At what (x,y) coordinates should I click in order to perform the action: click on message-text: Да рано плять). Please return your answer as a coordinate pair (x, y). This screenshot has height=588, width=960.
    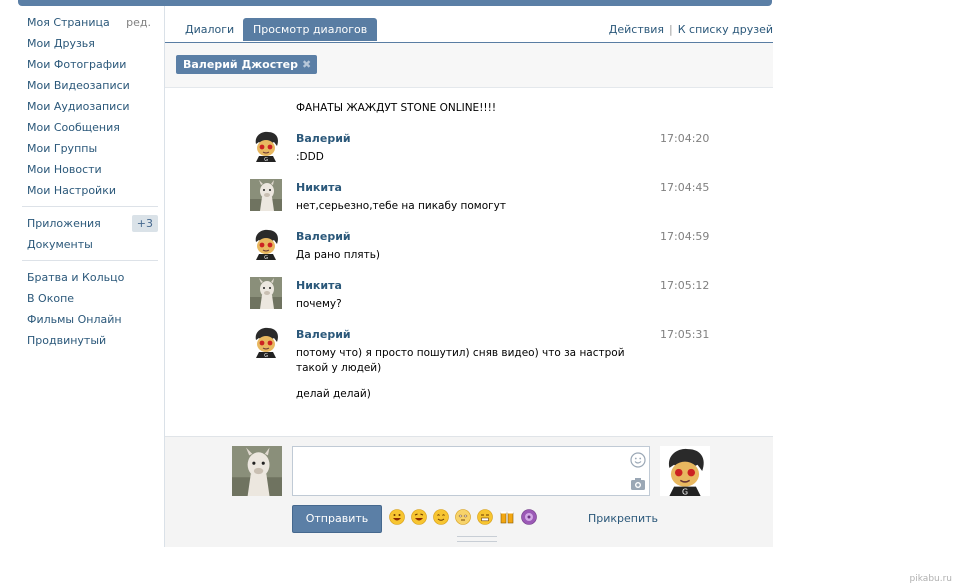
    Looking at the image, I should click on (338, 255).